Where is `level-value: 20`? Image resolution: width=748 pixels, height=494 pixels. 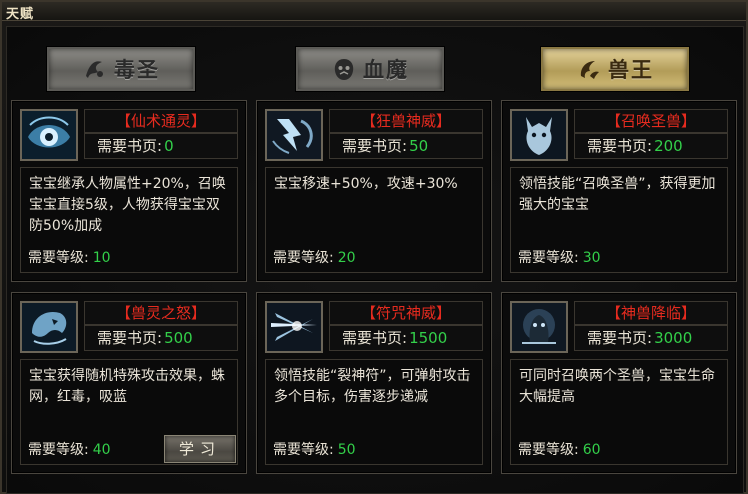
level-value: 20 is located at coordinates (346, 258).